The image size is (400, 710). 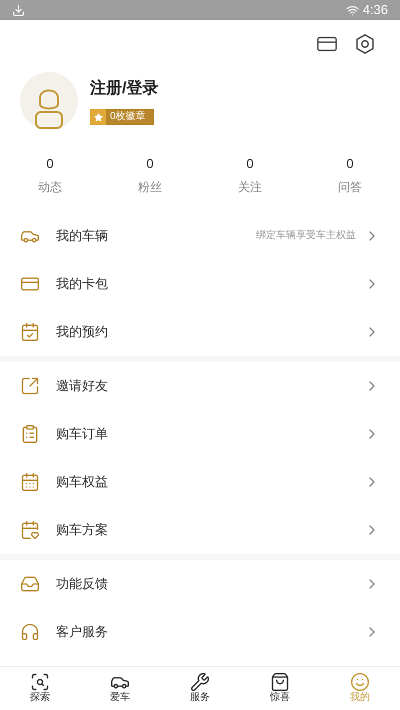 What do you see at coordinates (150, 175) in the screenshot?
I see `stat-item: 0 粉丝` at bounding box center [150, 175].